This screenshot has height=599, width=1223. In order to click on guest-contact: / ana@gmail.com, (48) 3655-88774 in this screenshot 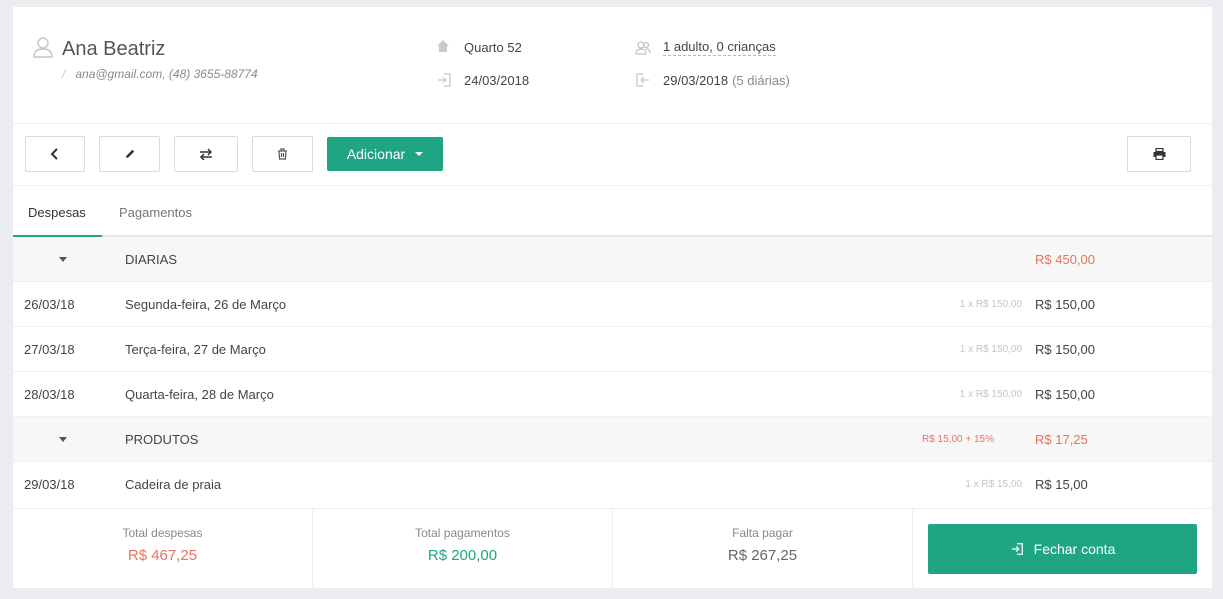, I will do `click(160, 74)`.